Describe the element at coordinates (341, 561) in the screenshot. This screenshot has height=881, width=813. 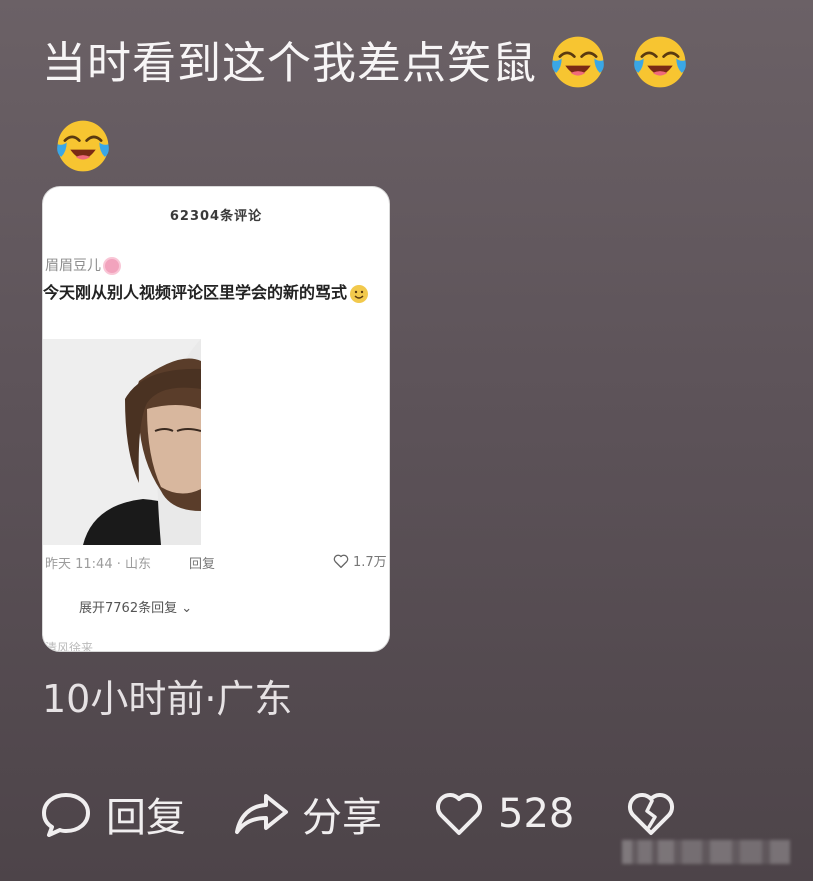
I see `heart-outline-icon` at that location.